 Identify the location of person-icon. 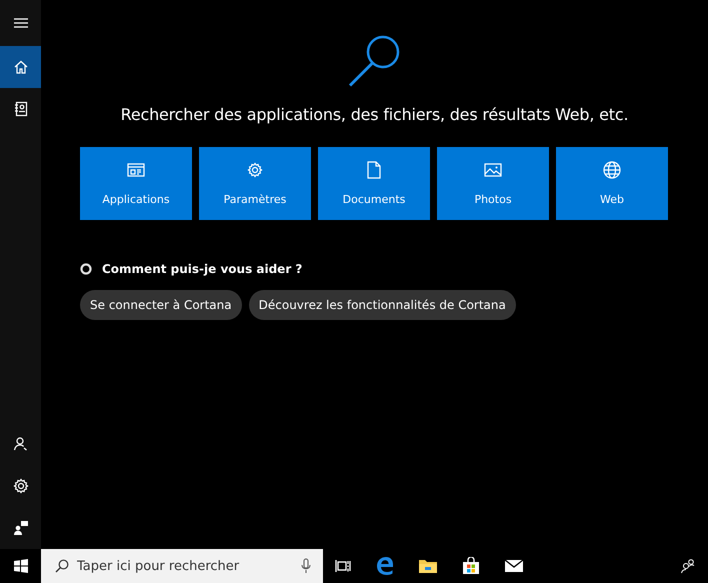
(20, 444).